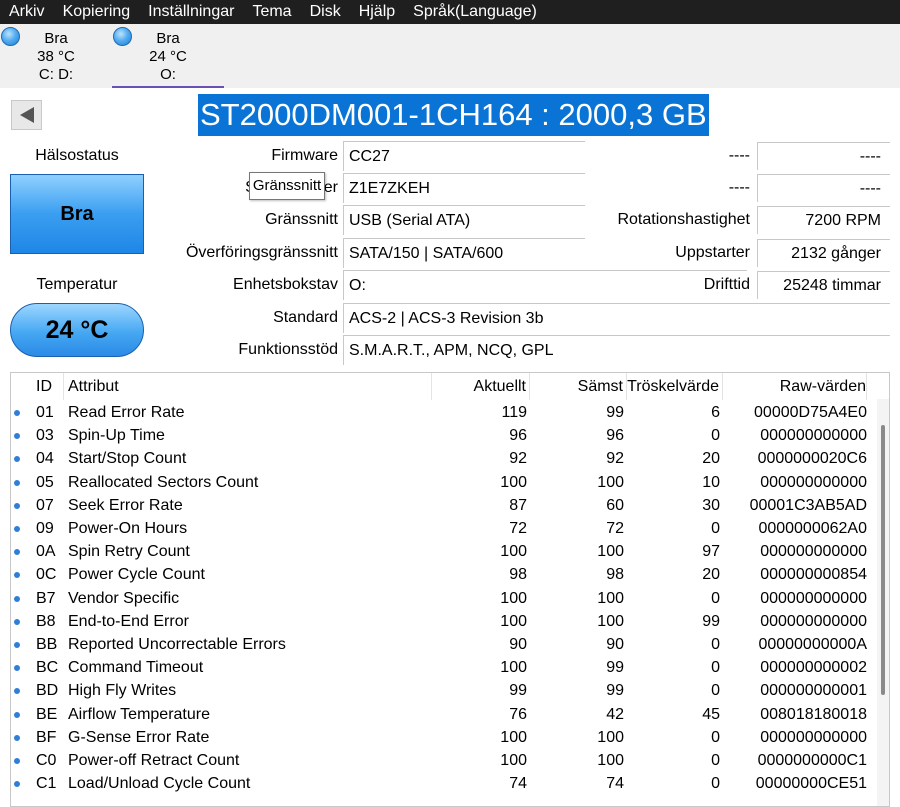  What do you see at coordinates (810, 412) in the screenshot?
I see `cell-raw: 00000D75A4E0` at bounding box center [810, 412].